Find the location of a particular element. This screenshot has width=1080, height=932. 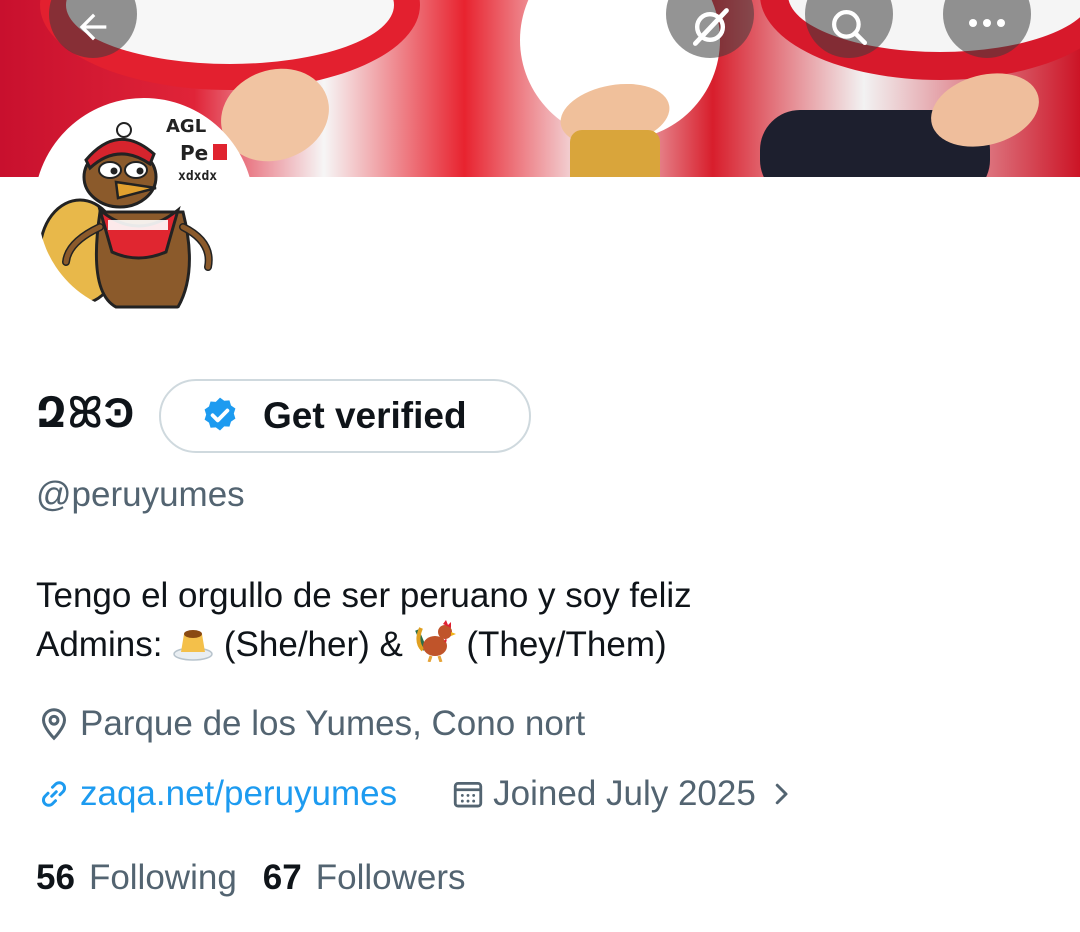

search-icon is located at coordinates (850, 28).